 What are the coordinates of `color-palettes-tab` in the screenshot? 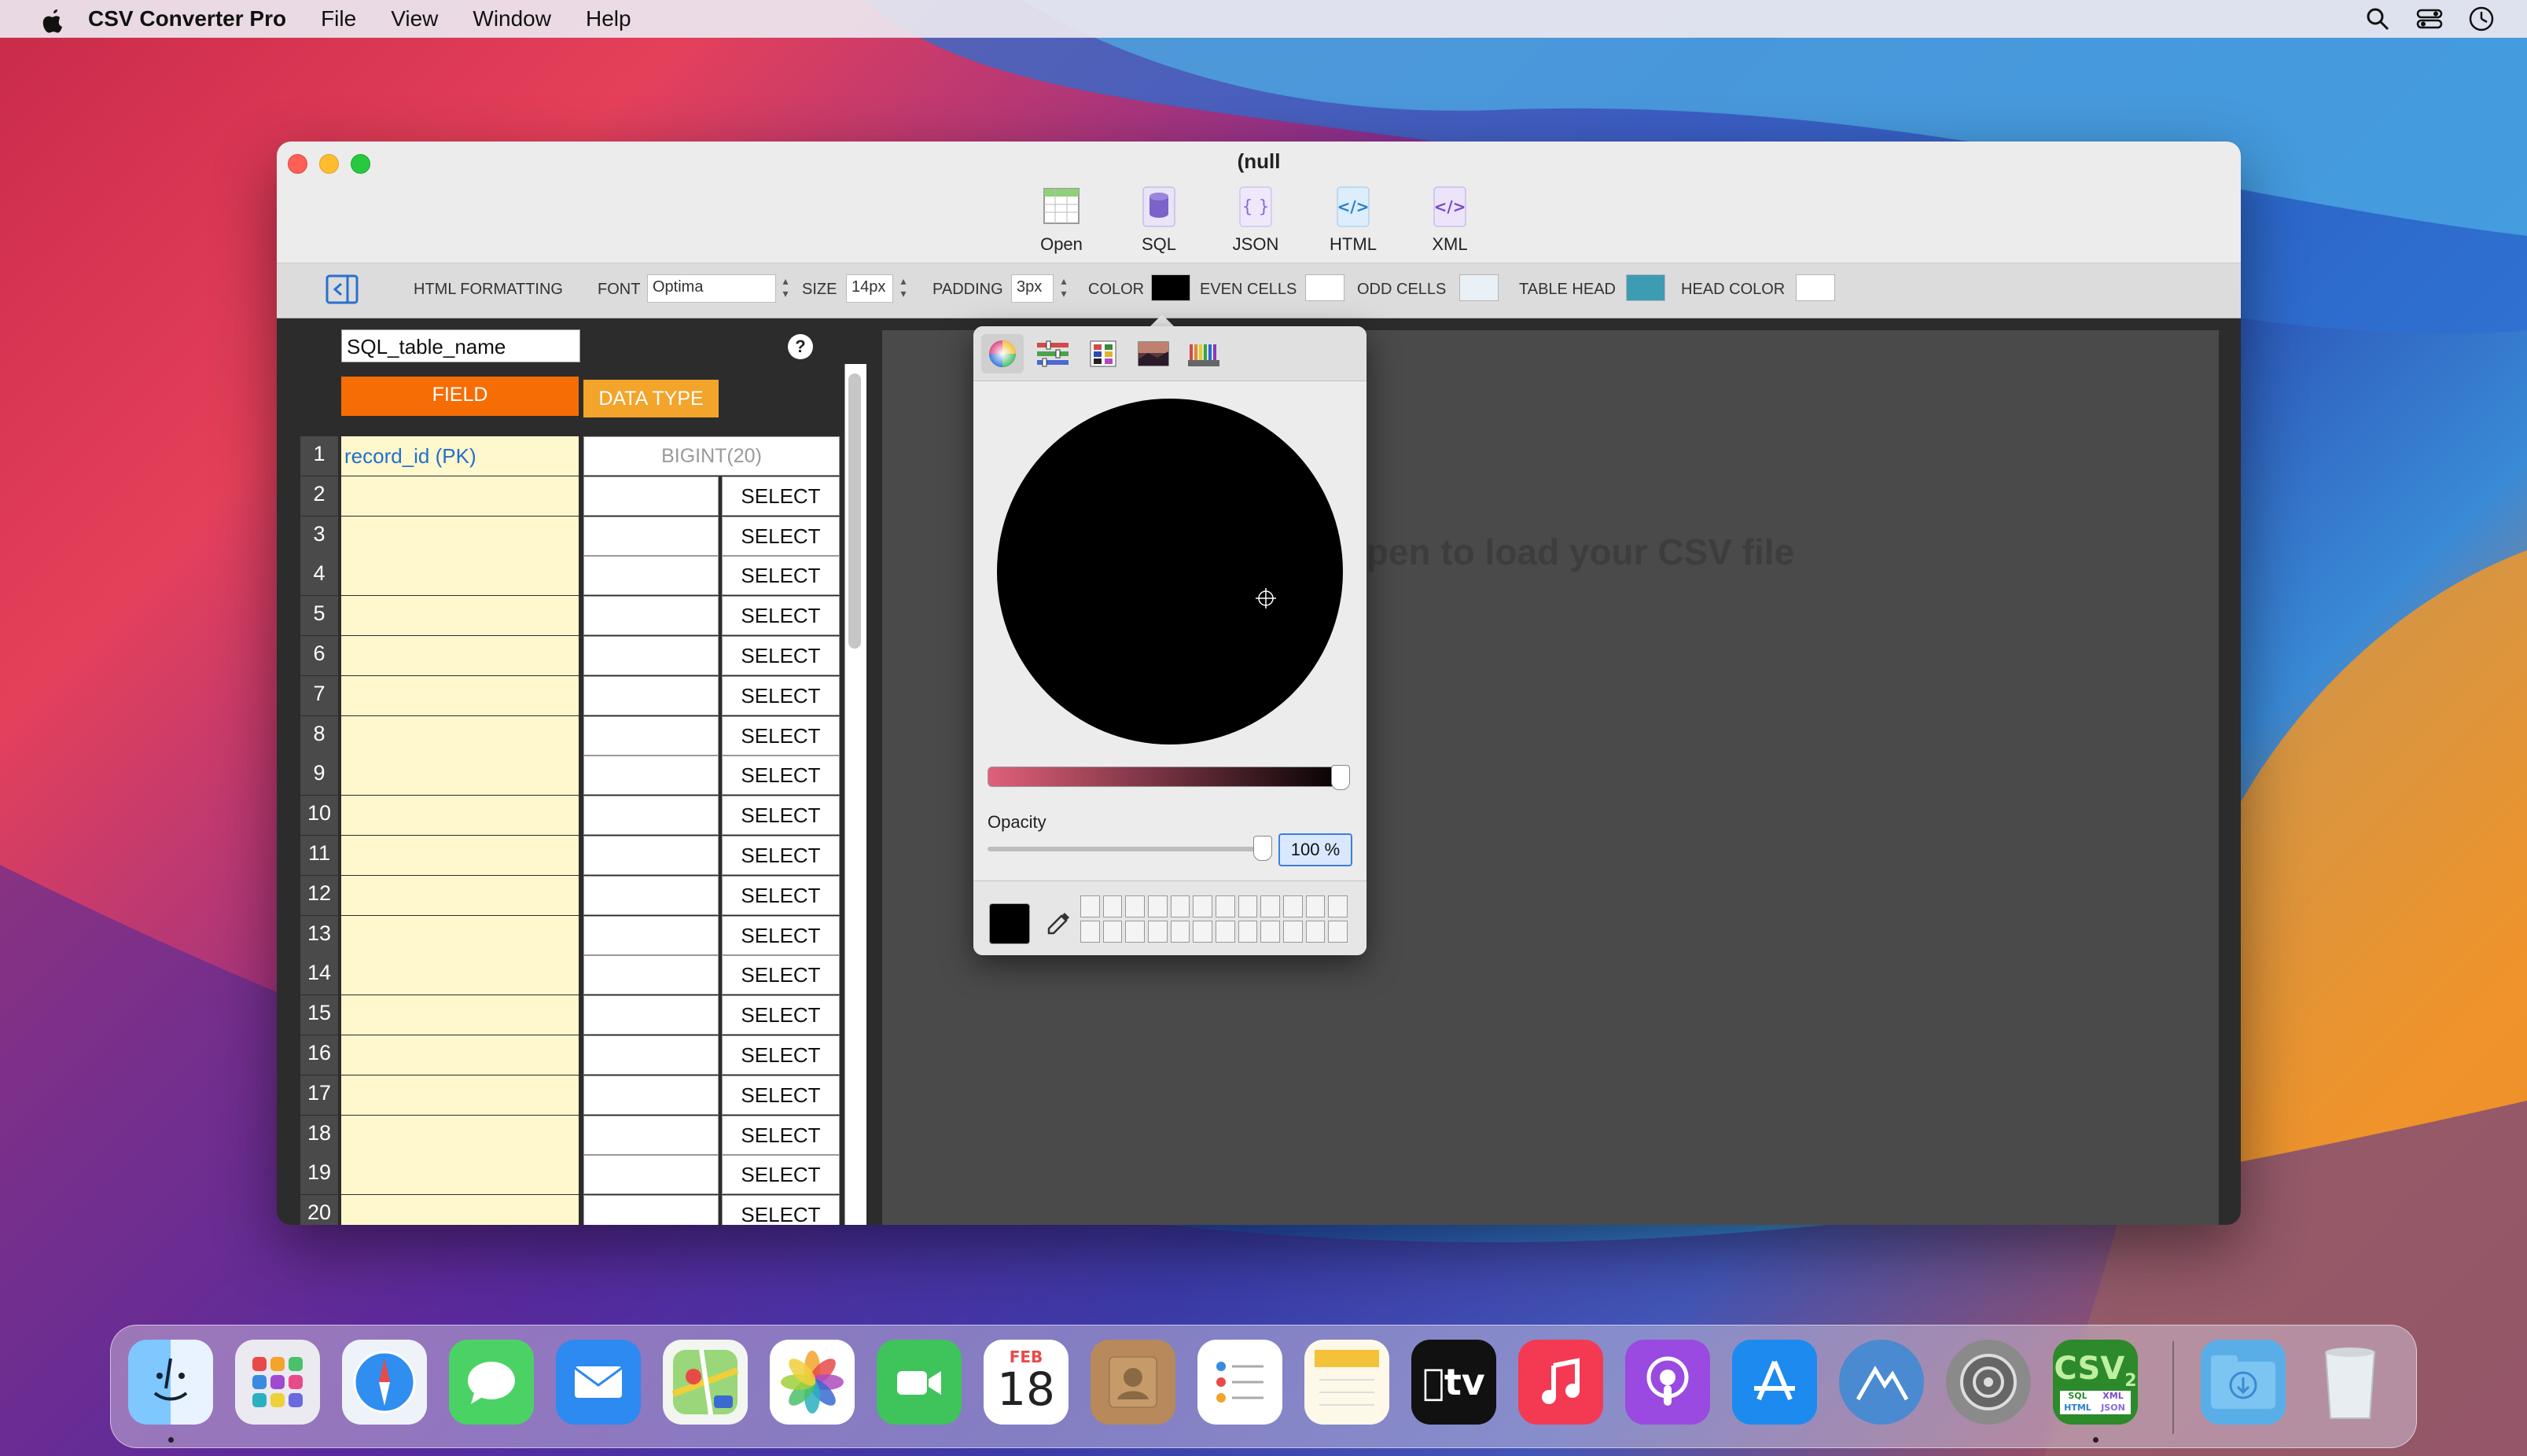 It's located at (1103, 353).